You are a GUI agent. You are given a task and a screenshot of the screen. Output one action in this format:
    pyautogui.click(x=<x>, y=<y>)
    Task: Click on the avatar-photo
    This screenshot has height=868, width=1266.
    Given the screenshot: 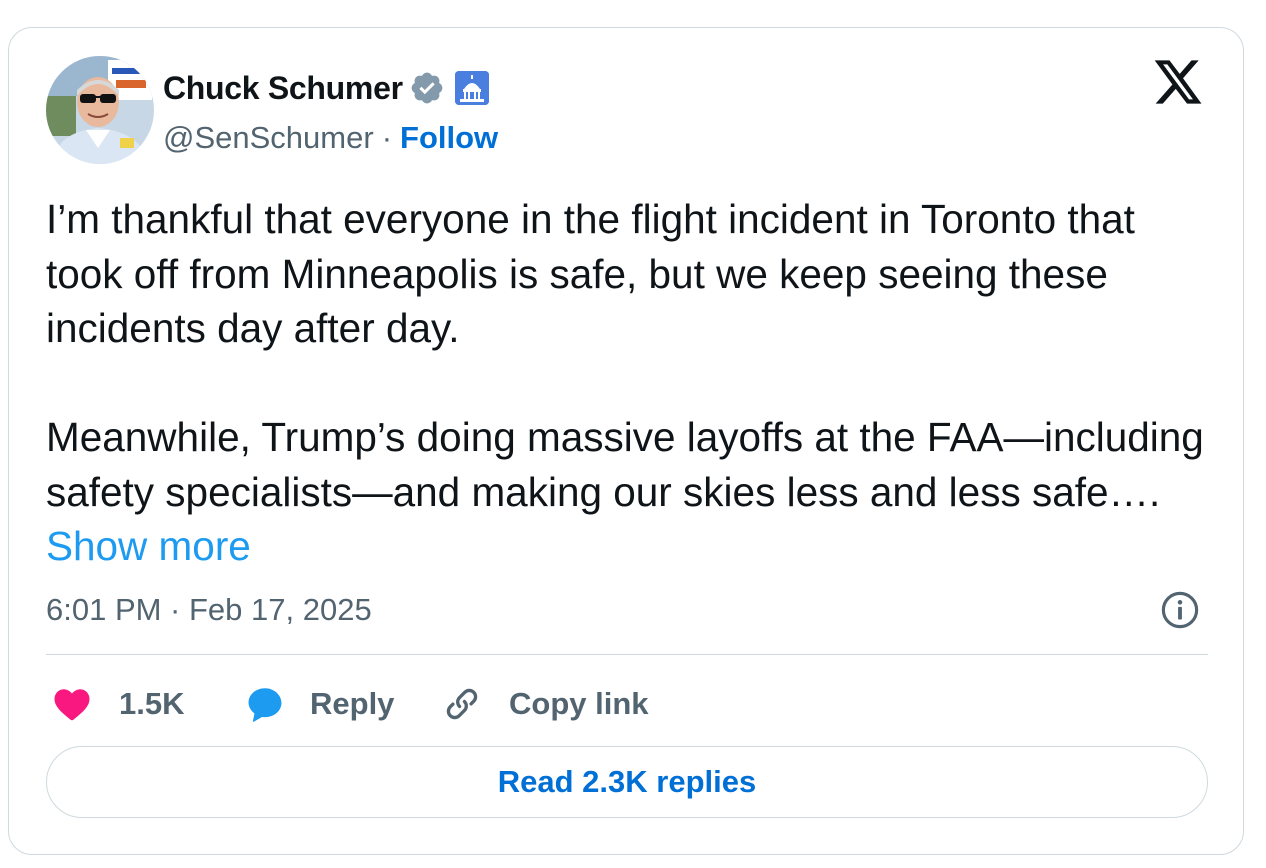 What is the action you would take?
    pyautogui.click(x=100, y=110)
    